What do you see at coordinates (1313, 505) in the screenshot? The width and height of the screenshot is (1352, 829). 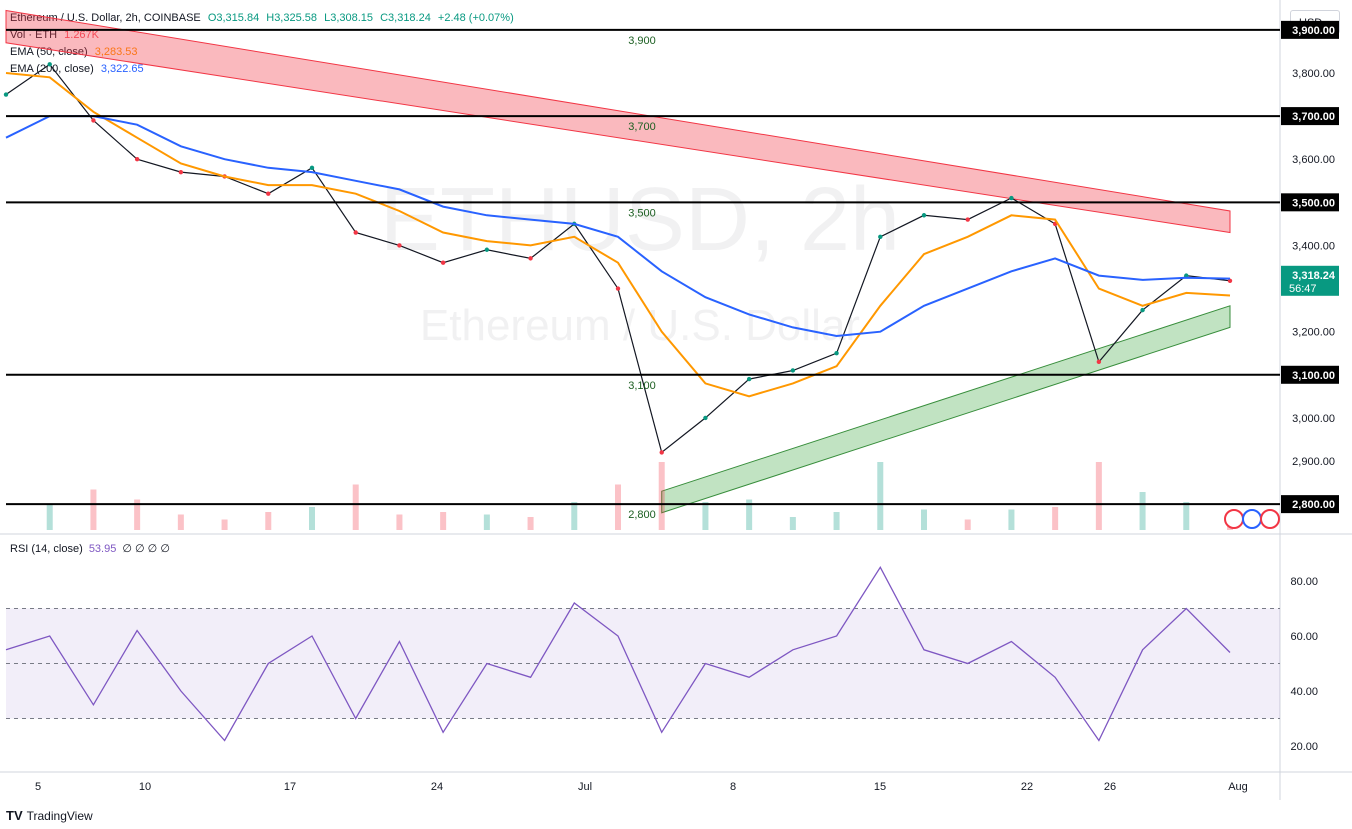 I see `level-axis-label: 2,800.00` at bounding box center [1313, 505].